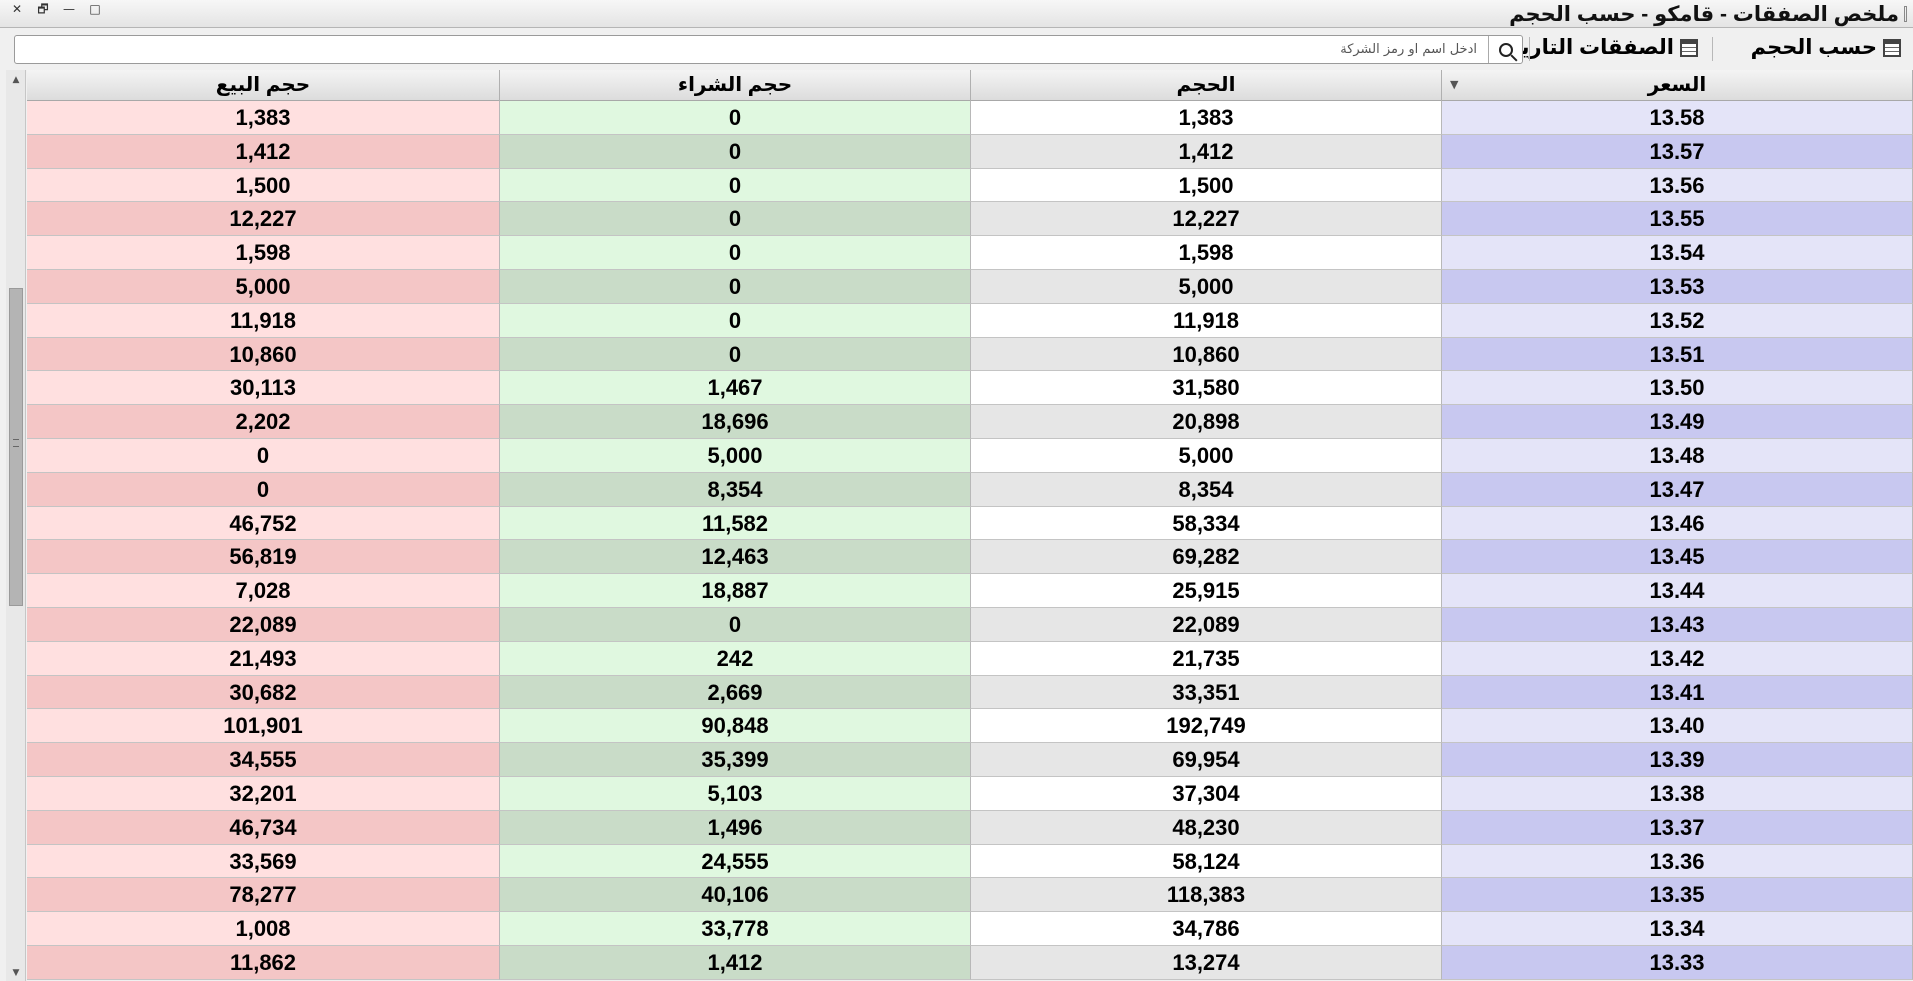 The height and width of the screenshot is (981, 1913). I want to click on cell-price: 13.53, so click(1677, 286).